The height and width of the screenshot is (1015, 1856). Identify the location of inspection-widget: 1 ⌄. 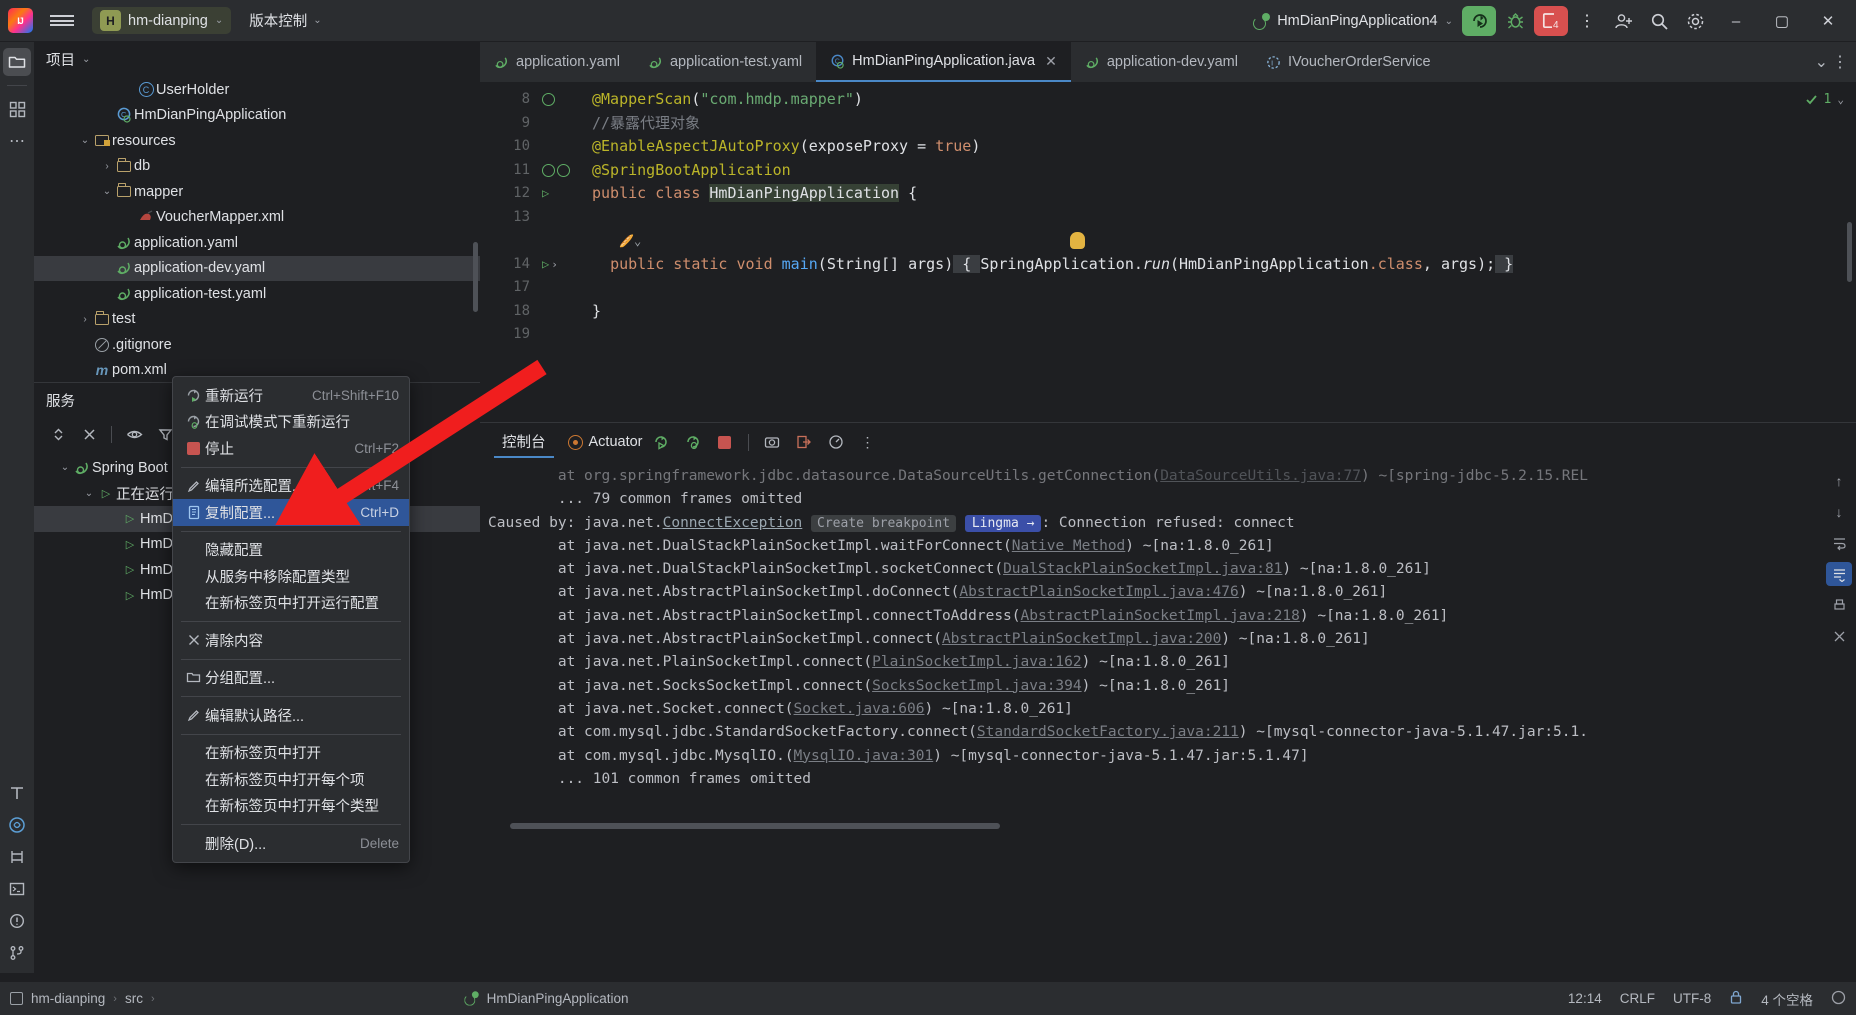
(1824, 100).